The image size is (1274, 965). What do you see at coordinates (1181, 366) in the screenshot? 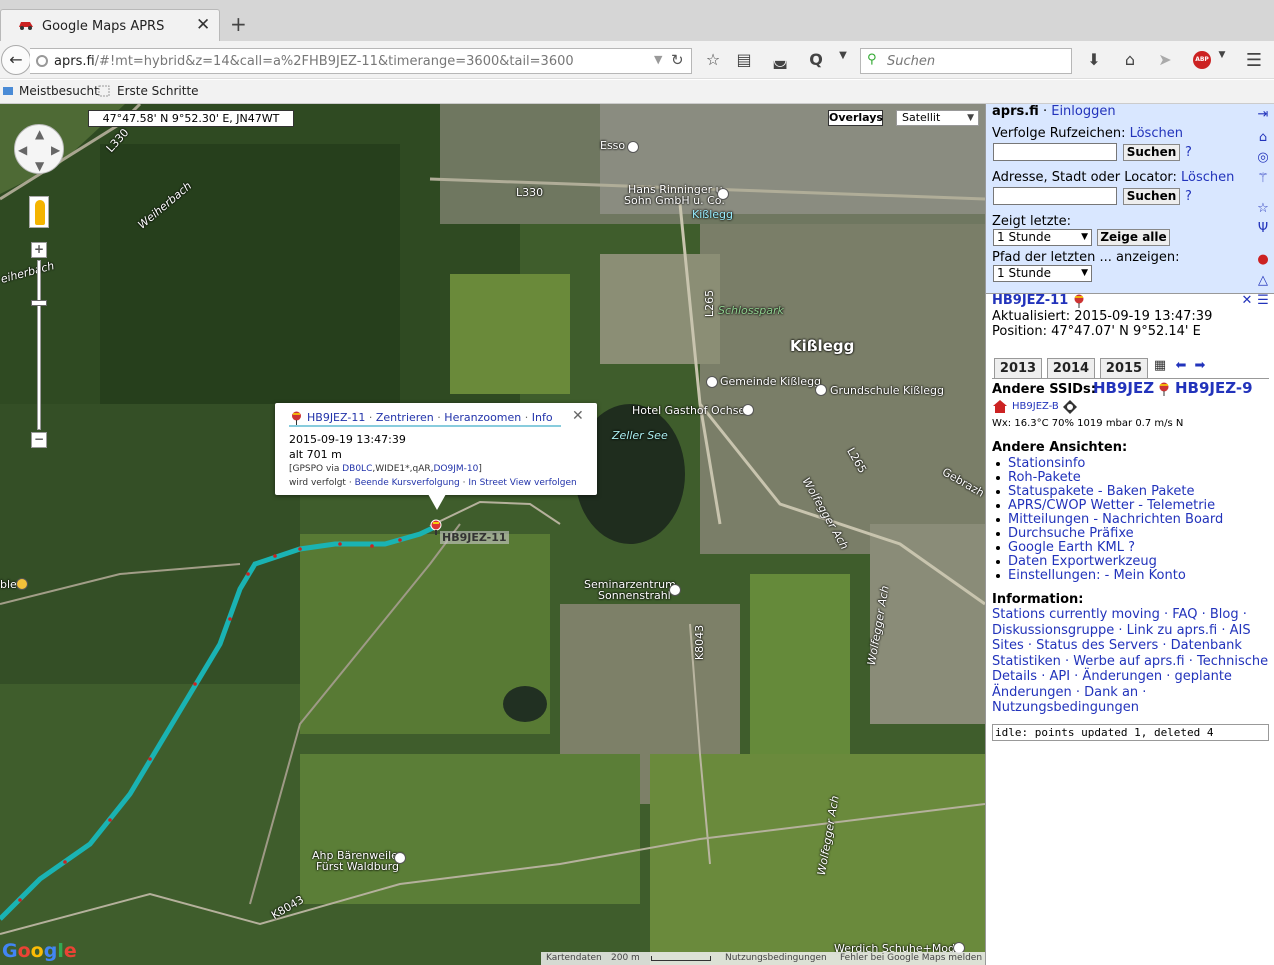
I see `arrow-left-icon: ⬅` at bounding box center [1181, 366].